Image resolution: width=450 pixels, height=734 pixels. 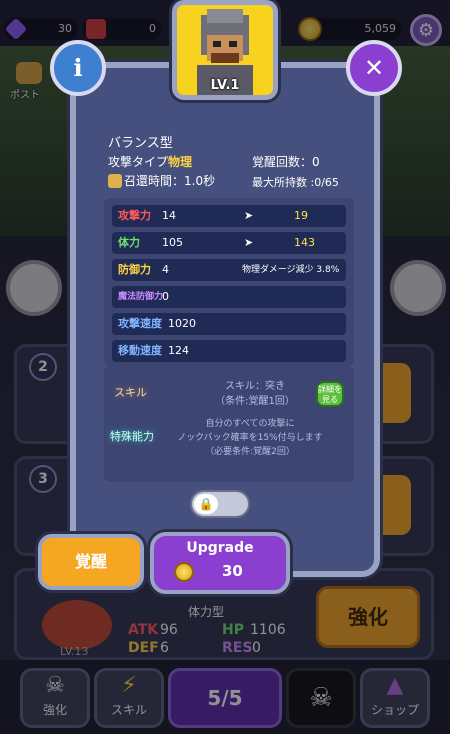 What do you see at coordinates (295, 182) in the screenshot?
I see `max-held-count: 最大所持数 :0/65` at bounding box center [295, 182].